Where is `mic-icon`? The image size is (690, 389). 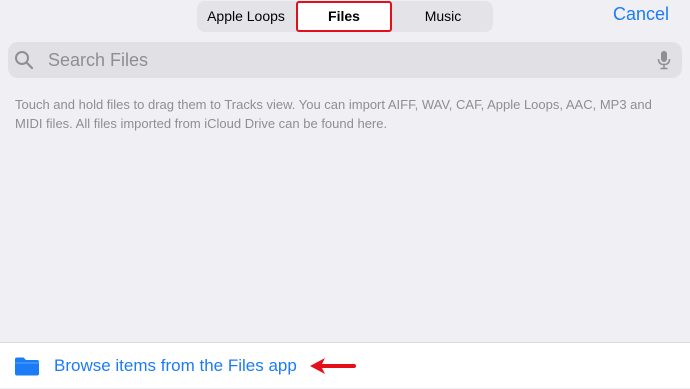 mic-icon is located at coordinates (664, 60).